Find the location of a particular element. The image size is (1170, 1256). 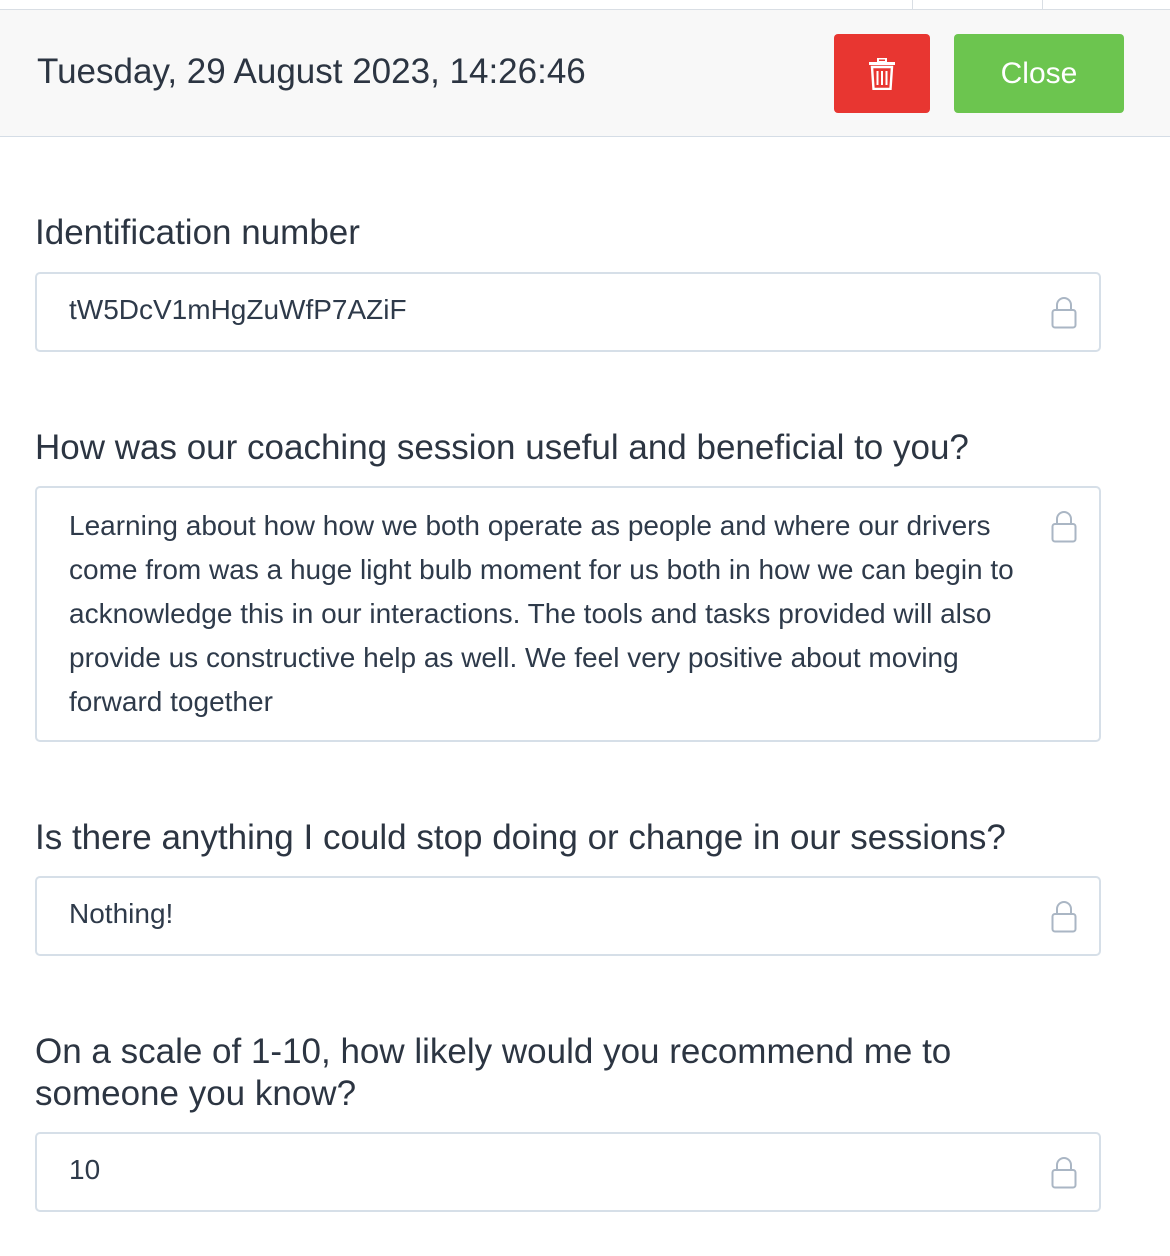

record-header: Tuesday, 29 August 2023, 14:26:46 Close is located at coordinates (585, 73).